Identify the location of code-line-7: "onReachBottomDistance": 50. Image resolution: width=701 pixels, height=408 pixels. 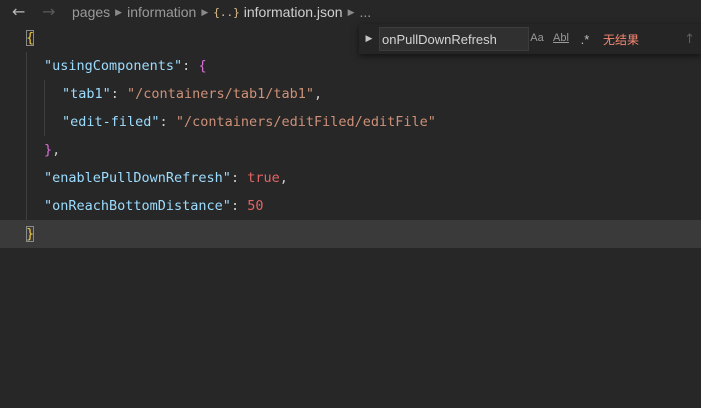
(350, 206).